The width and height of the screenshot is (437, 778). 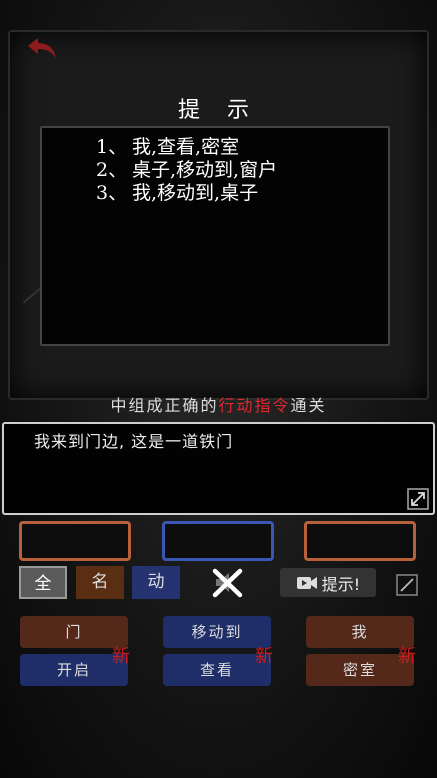 What do you see at coordinates (254, 405) in the screenshot?
I see `instruction-highlight: 行动指令` at bounding box center [254, 405].